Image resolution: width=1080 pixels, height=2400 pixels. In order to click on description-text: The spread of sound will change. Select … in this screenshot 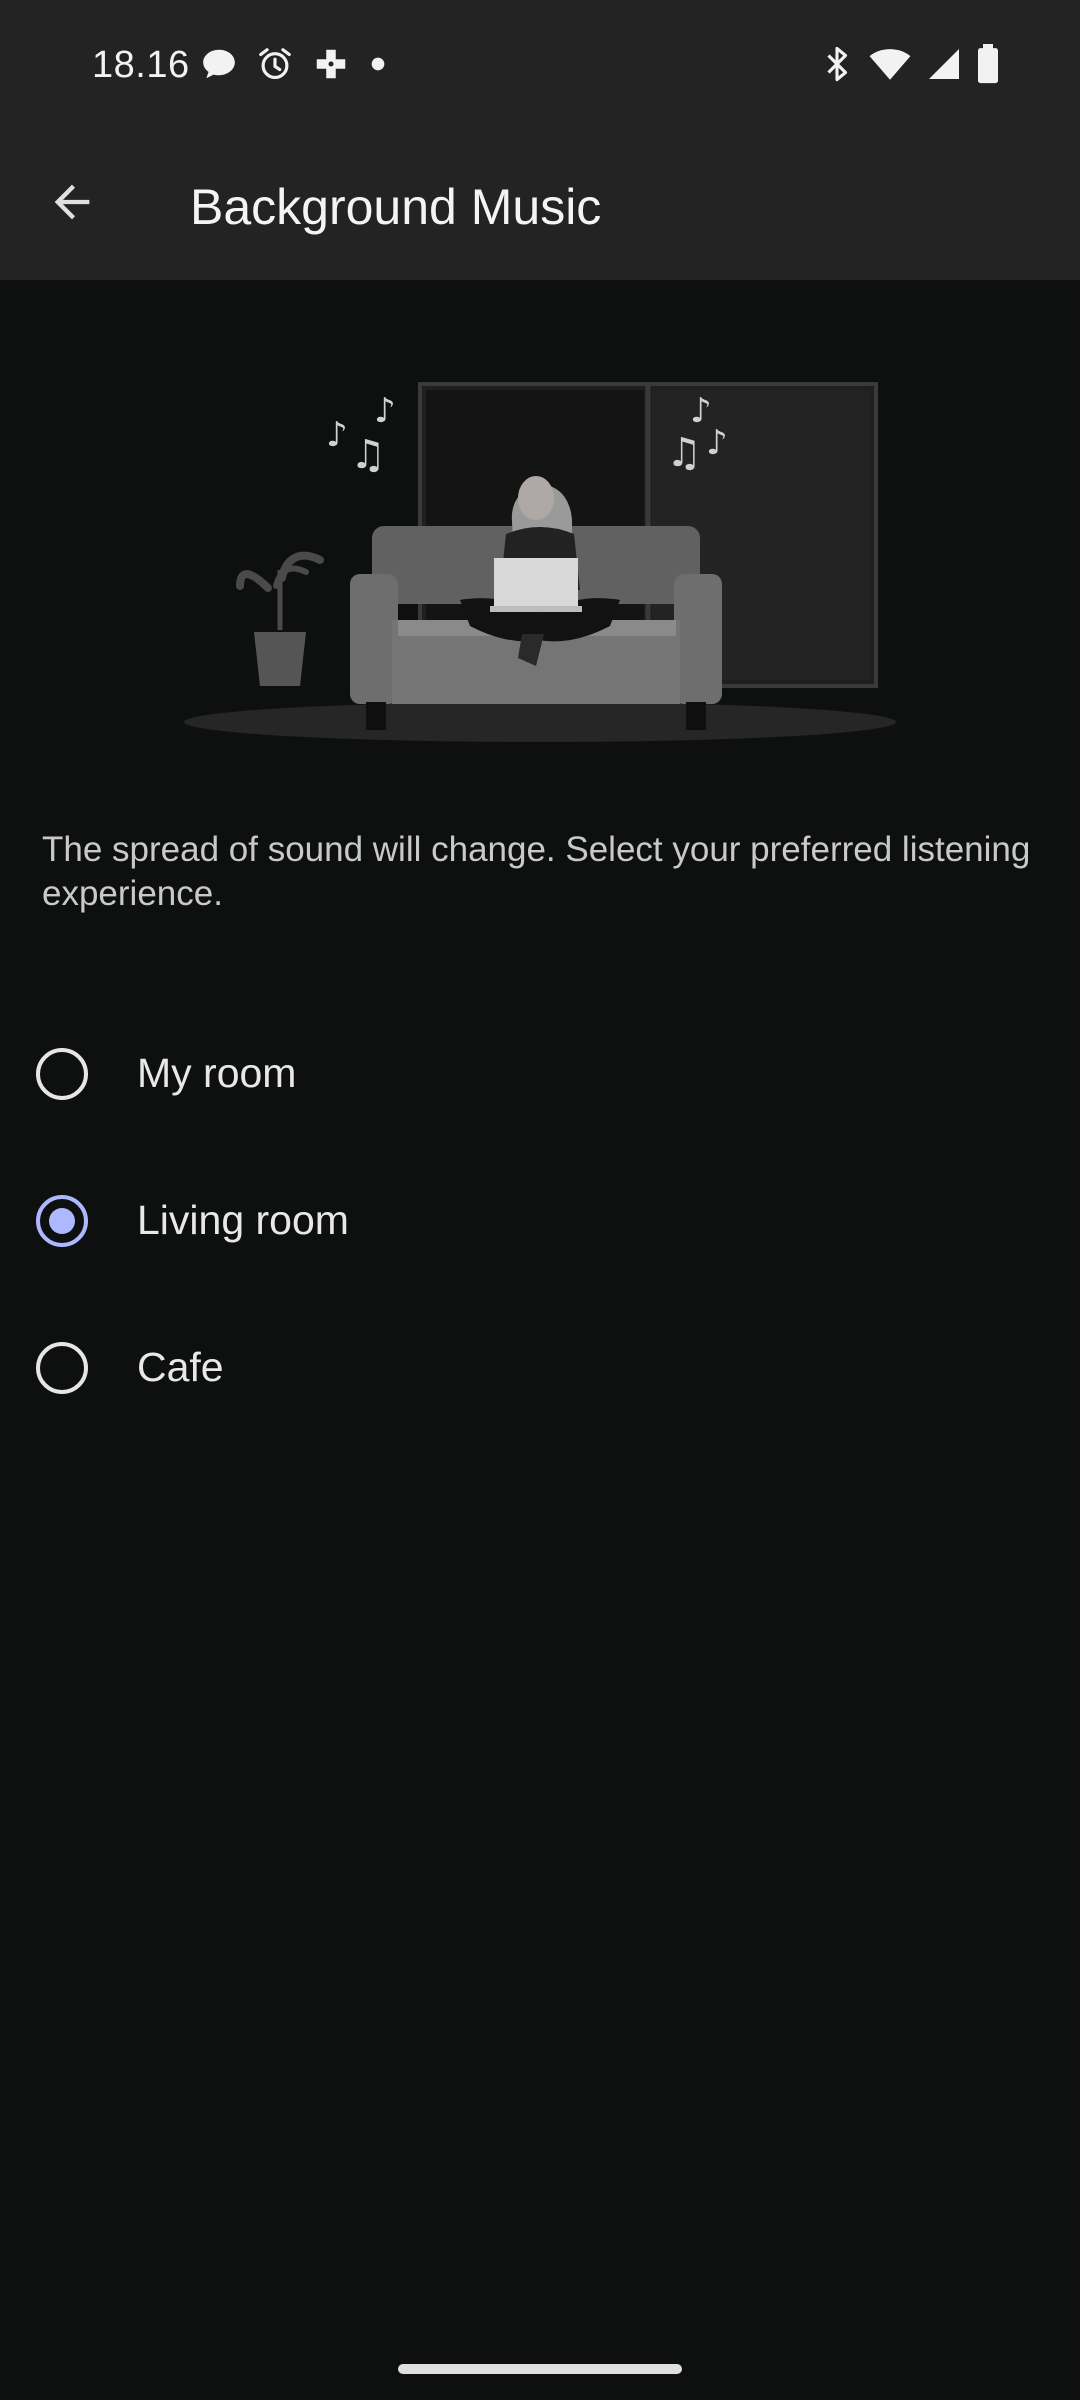, I will do `click(536, 871)`.